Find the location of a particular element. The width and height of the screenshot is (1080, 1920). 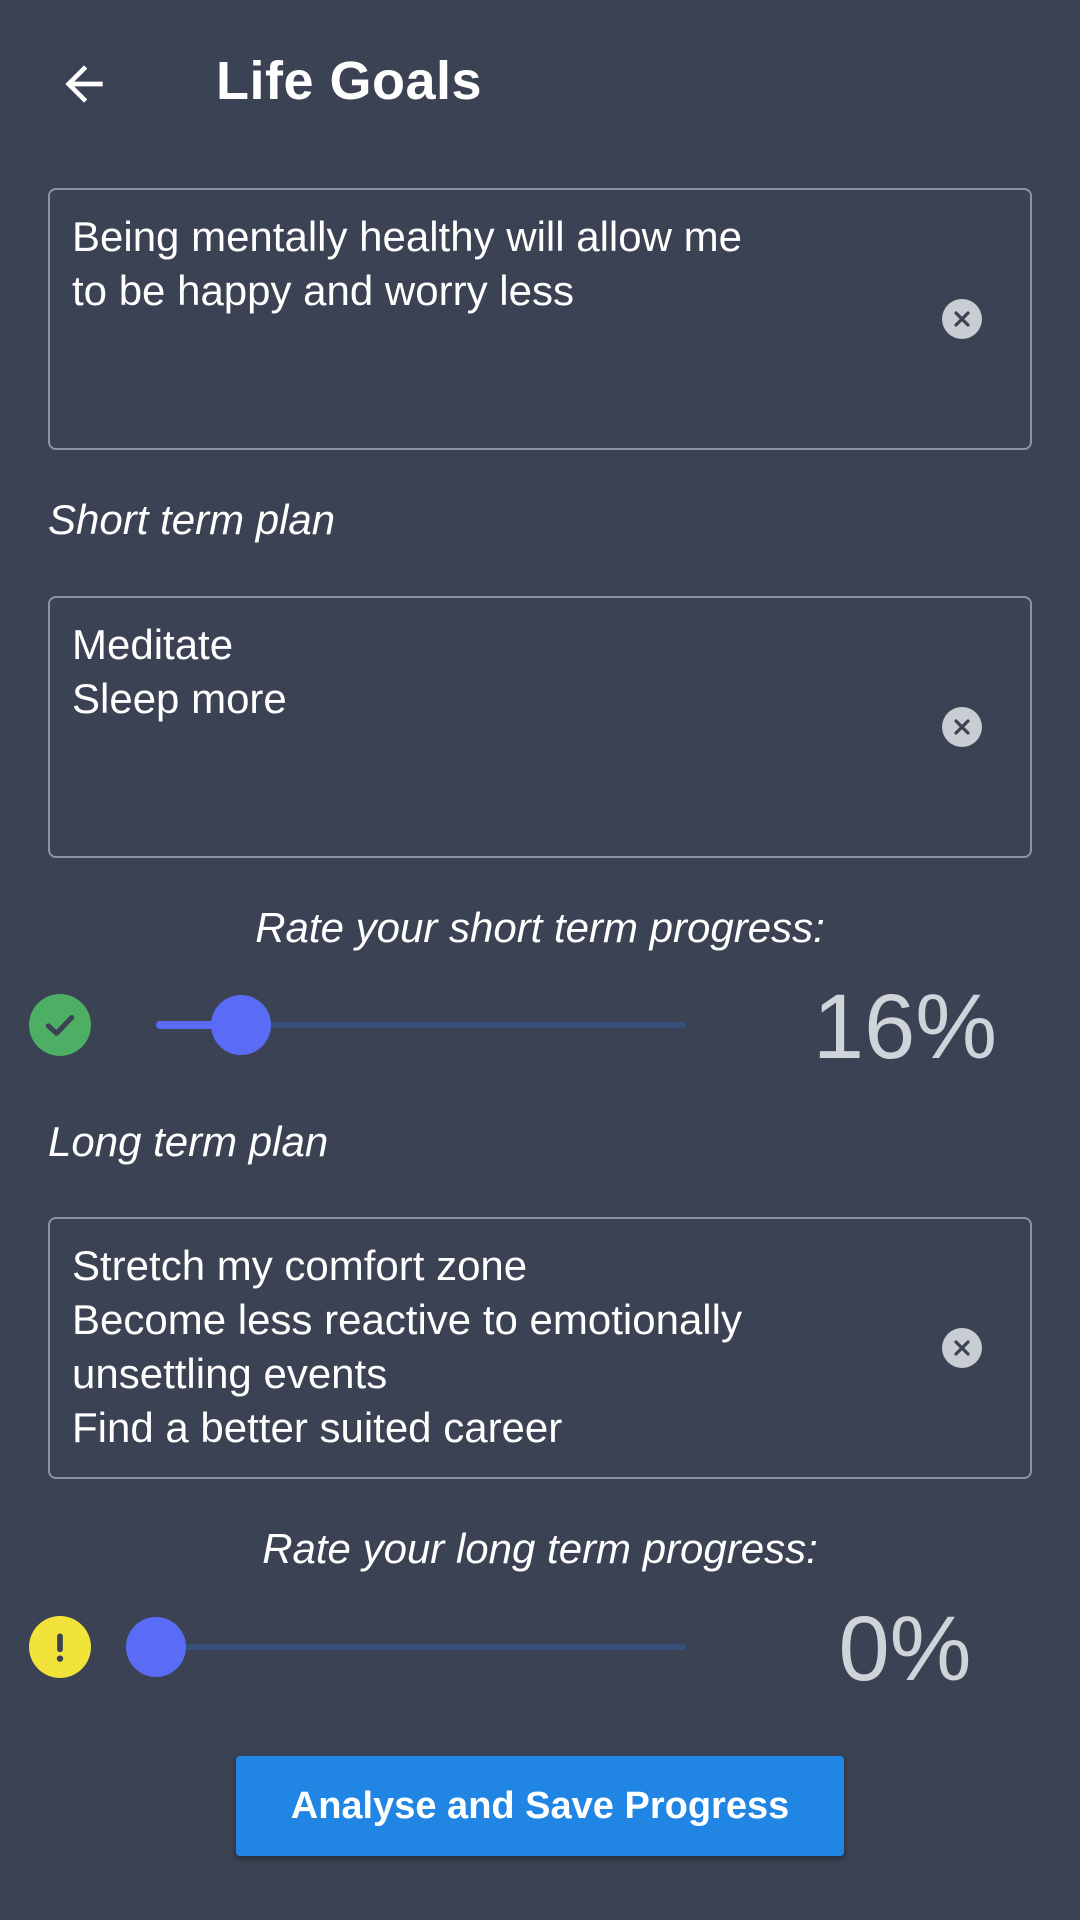

short-term-label: Short term plan is located at coordinates (192, 519).